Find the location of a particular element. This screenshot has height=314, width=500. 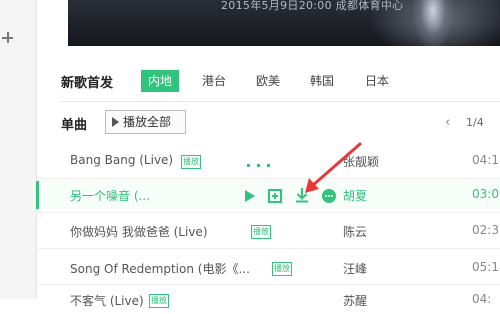

song-artist: 胡夏 is located at coordinates (355, 195).